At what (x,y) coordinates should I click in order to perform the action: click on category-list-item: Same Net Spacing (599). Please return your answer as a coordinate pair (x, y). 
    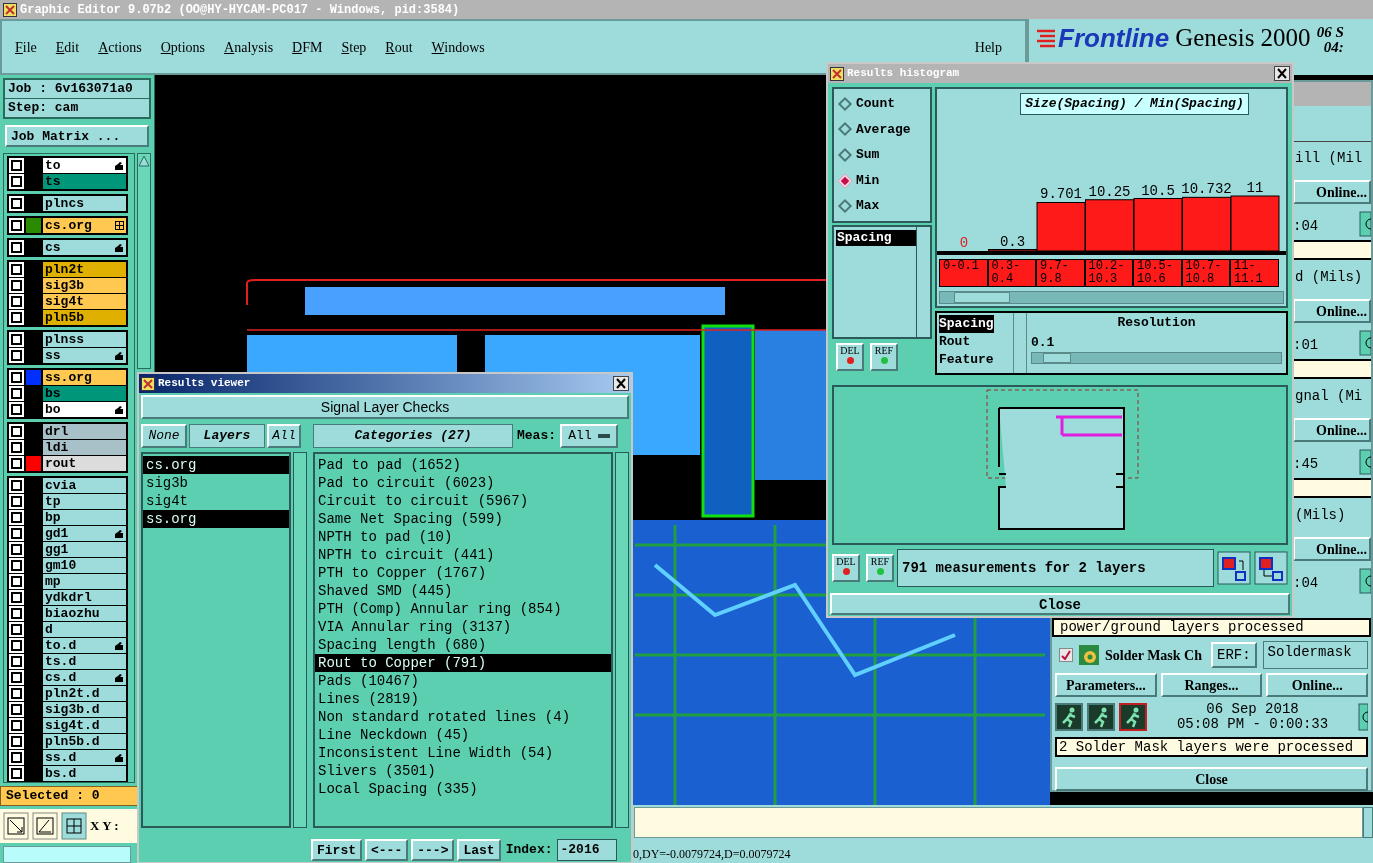
    Looking at the image, I should click on (463, 519).